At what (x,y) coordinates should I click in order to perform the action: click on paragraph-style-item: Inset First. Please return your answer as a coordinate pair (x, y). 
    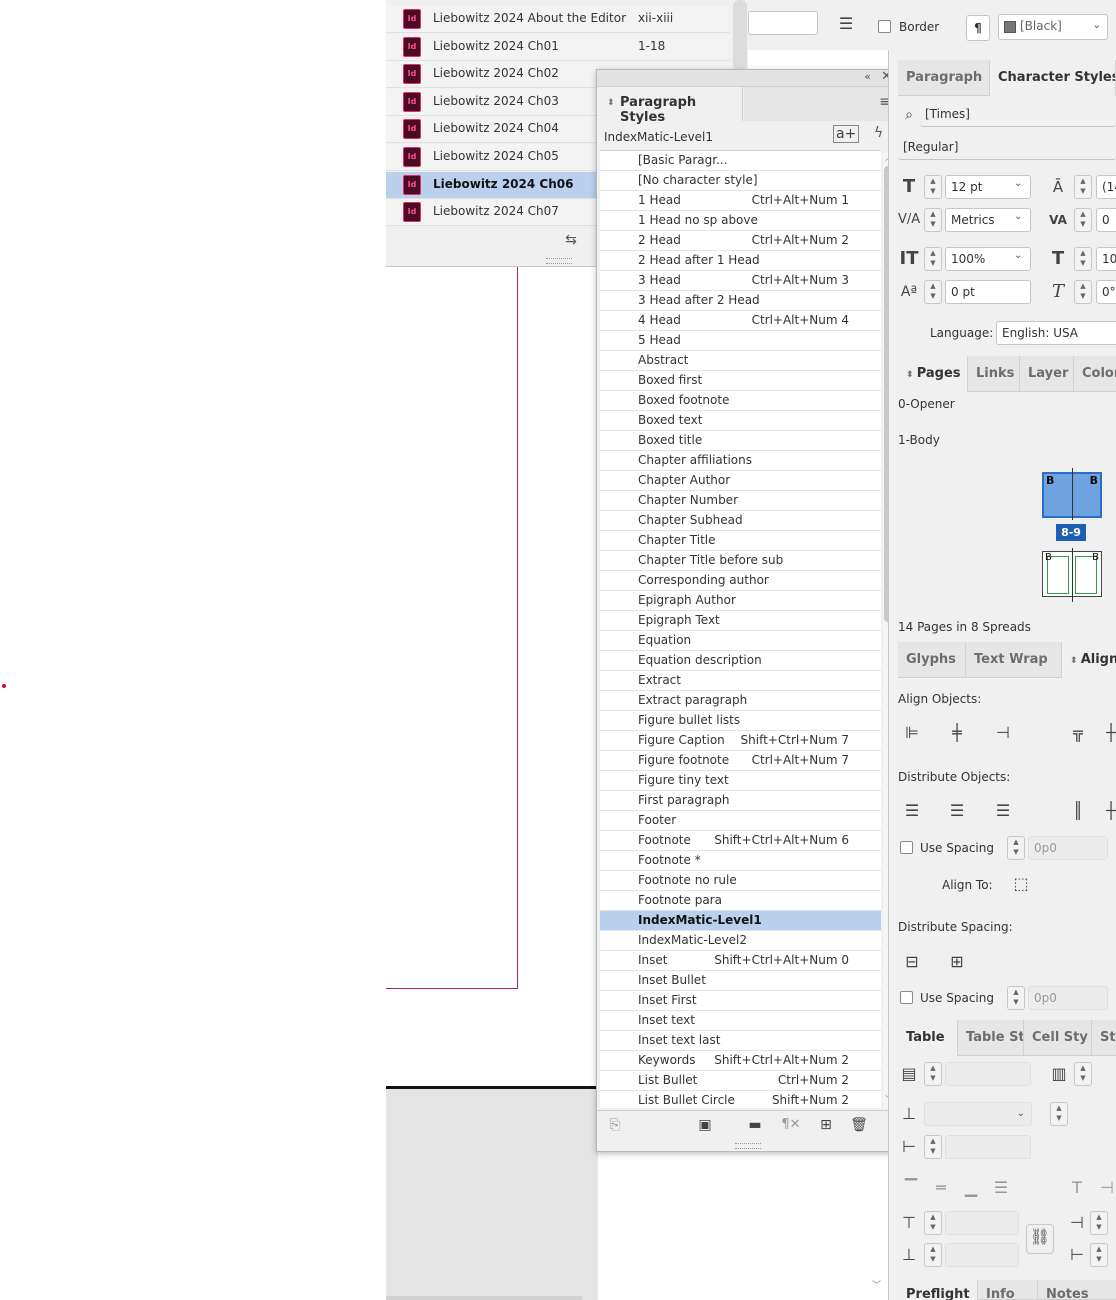
    Looking at the image, I should click on (740, 1001).